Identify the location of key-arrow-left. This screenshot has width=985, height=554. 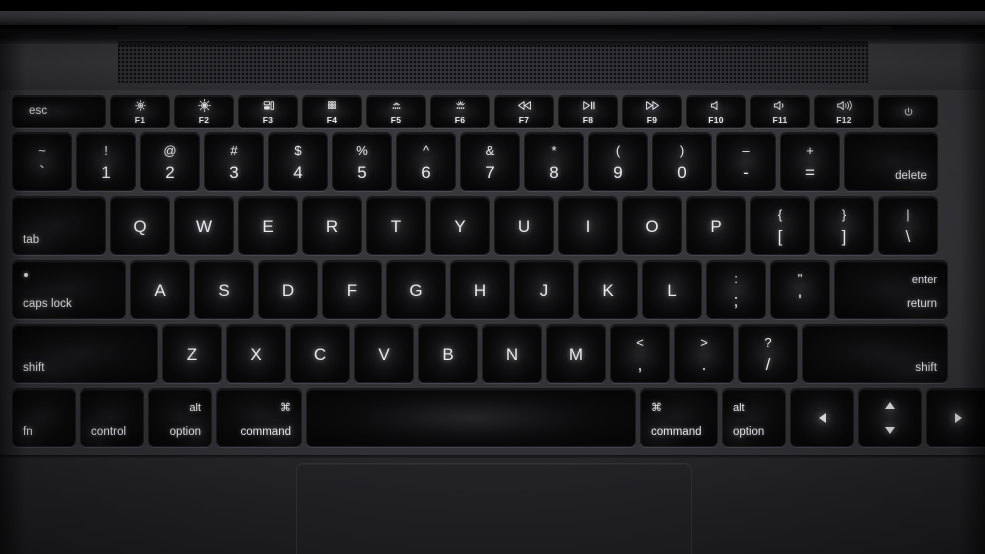
(822, 418).